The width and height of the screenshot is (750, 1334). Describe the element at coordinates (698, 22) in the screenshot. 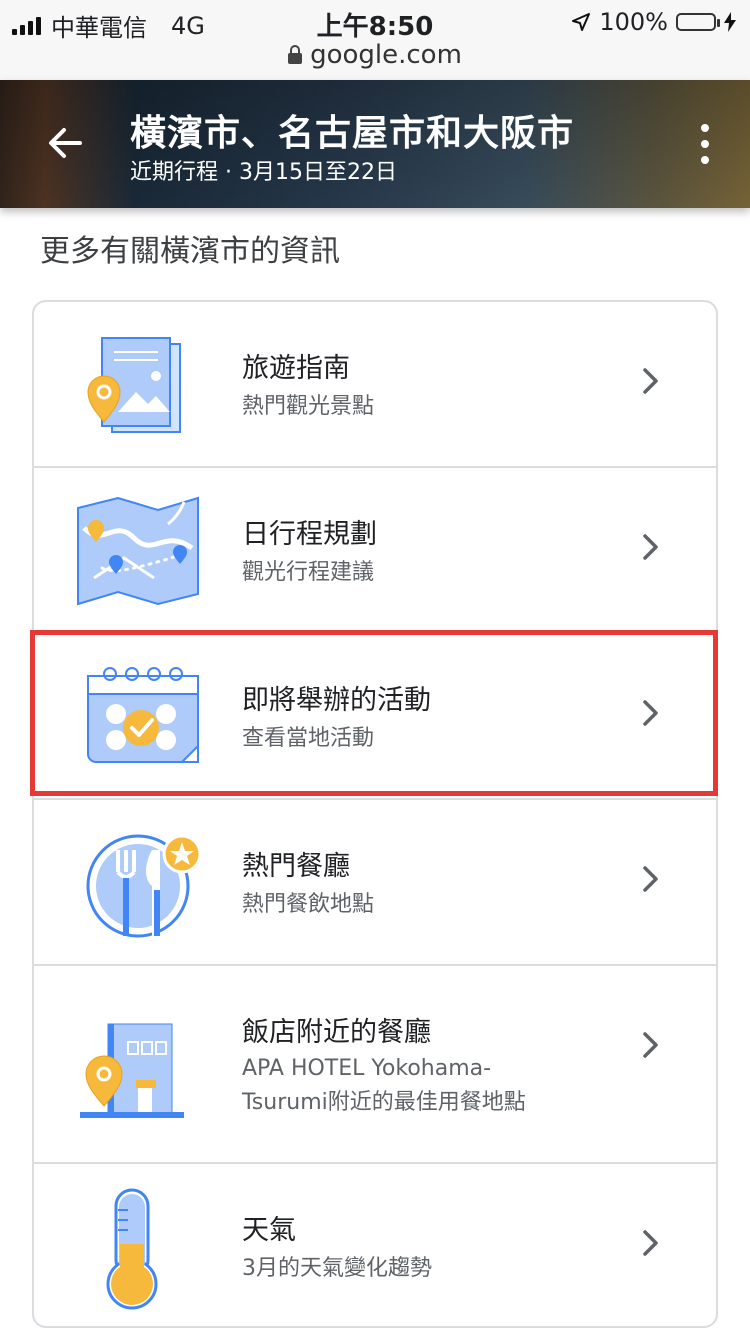

I see `battery-icon` at that location.